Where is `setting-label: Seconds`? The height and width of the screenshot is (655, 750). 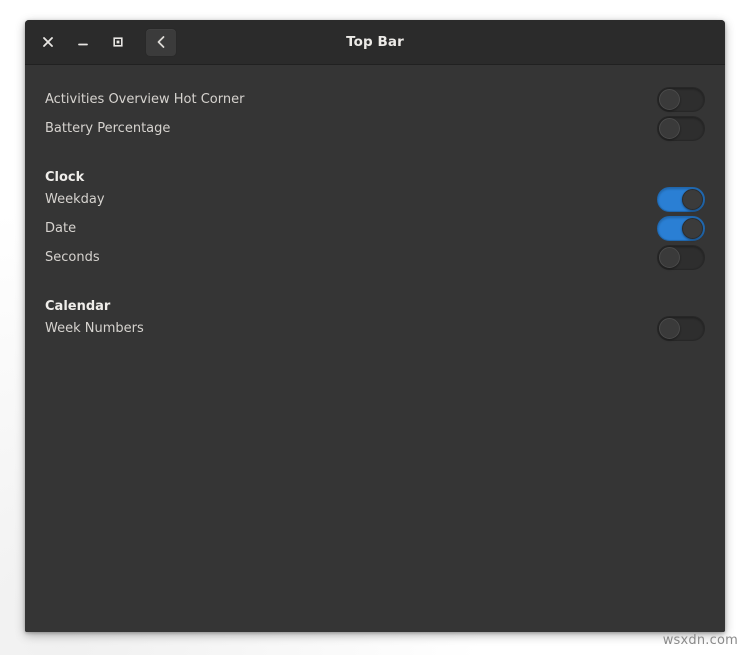 setting-label: Seconds is located at coordinates (72, 257).